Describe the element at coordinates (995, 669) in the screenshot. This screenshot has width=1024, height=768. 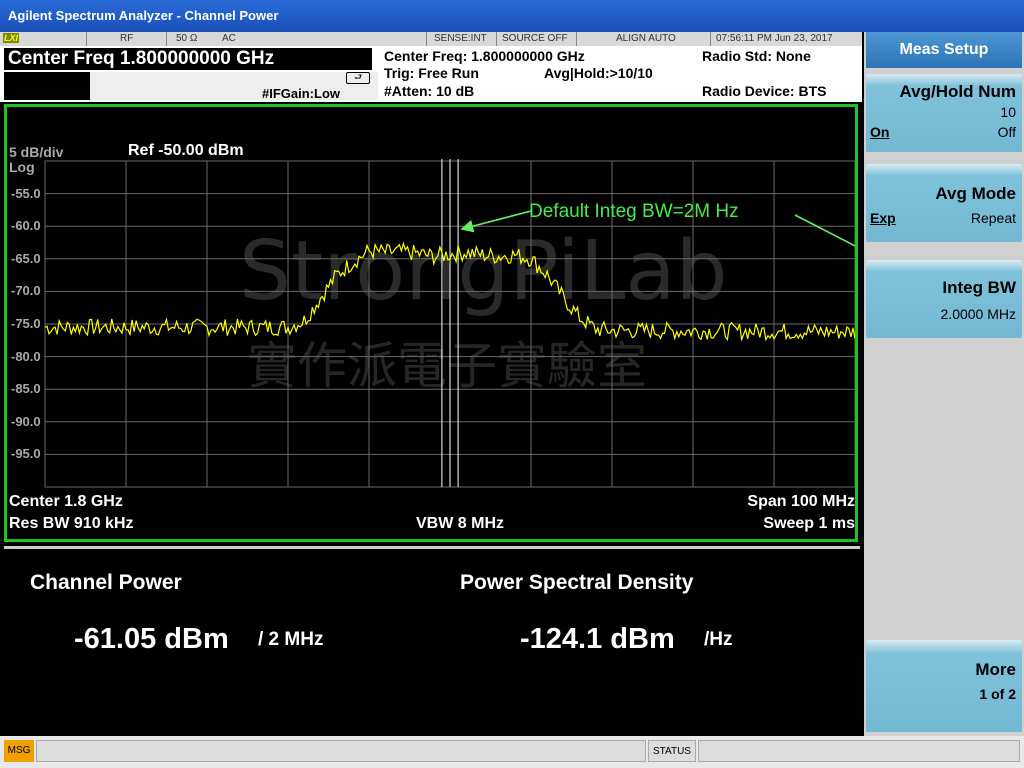
I see `more-label: More` at that location.